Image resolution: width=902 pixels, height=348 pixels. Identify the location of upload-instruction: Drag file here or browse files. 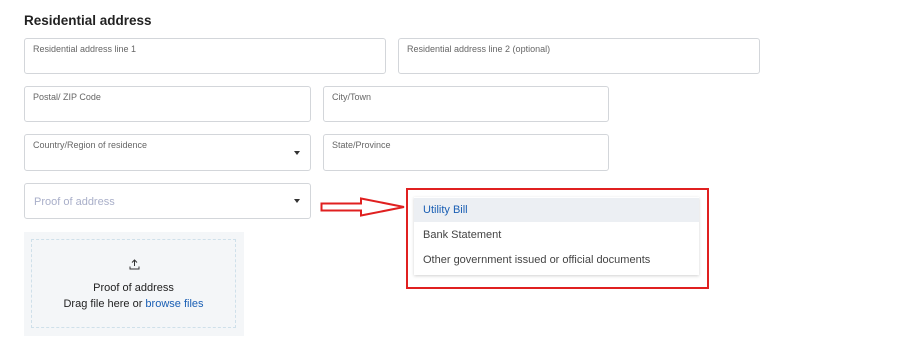
(133, 304).